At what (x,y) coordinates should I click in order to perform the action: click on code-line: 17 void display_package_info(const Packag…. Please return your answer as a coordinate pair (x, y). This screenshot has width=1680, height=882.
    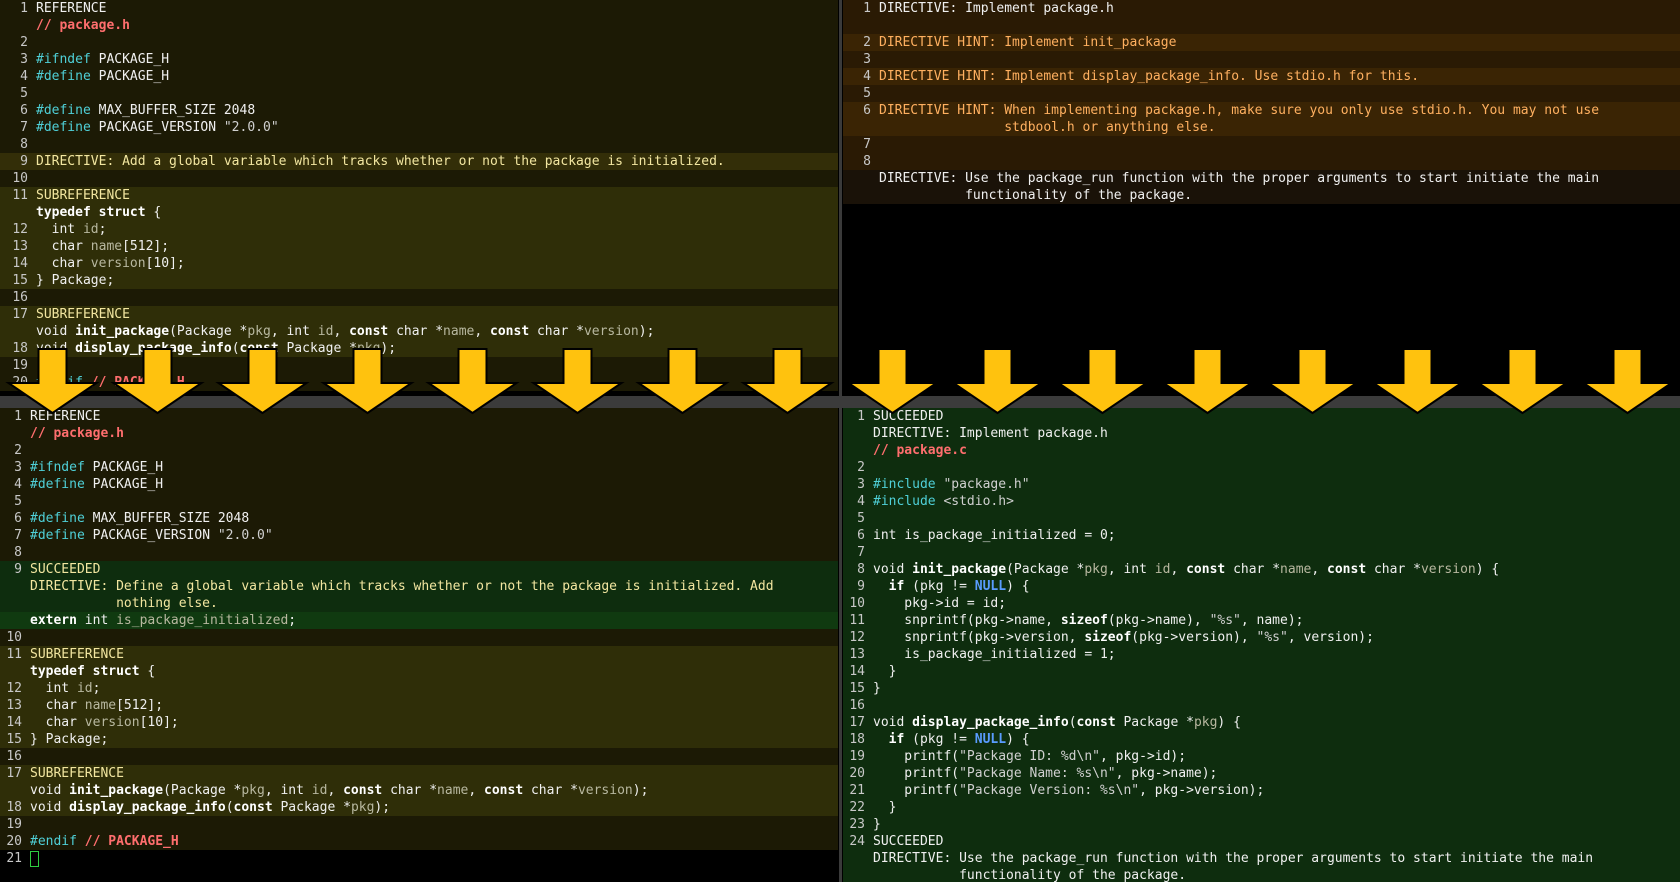
    Looking at the image, I should click on (1261, 722).